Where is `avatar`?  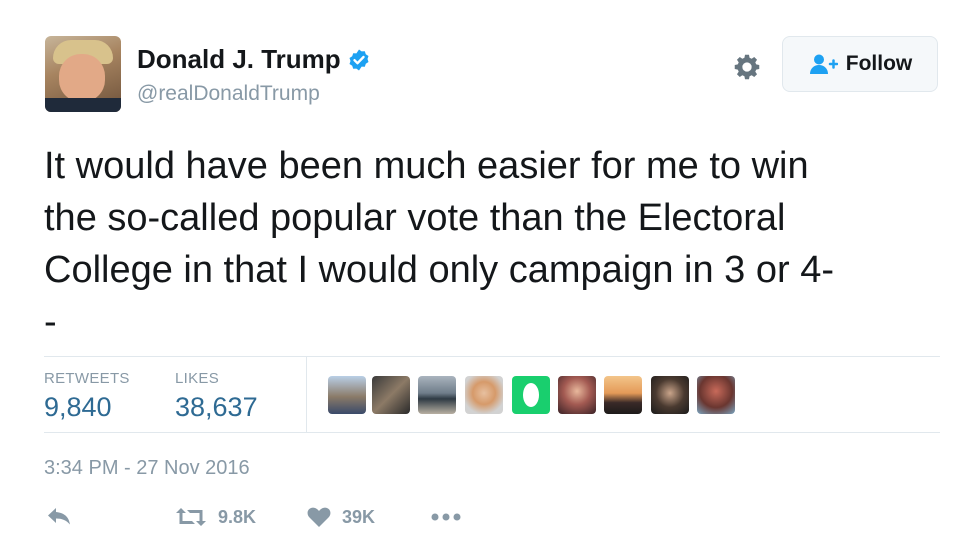 avatar is located at coordinates (83, 74).